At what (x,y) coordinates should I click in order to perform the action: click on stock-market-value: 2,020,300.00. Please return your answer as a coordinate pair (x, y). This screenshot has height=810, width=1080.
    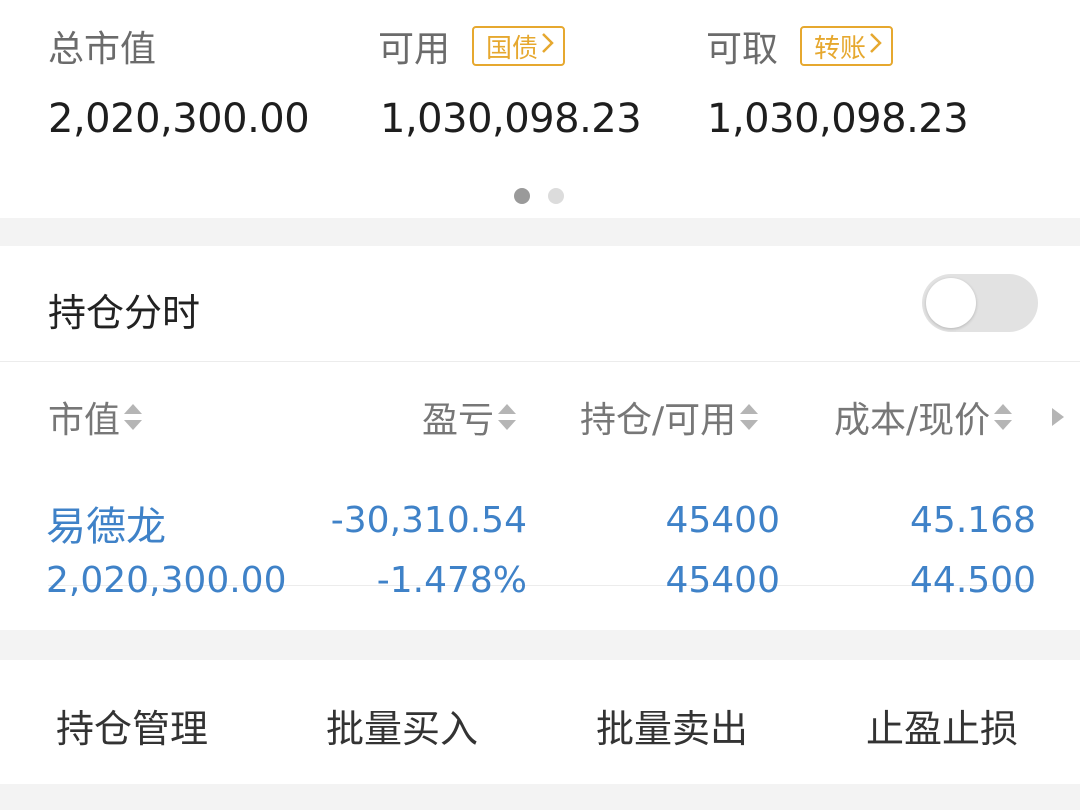
    Looking at the image, I should click on (166, 580).